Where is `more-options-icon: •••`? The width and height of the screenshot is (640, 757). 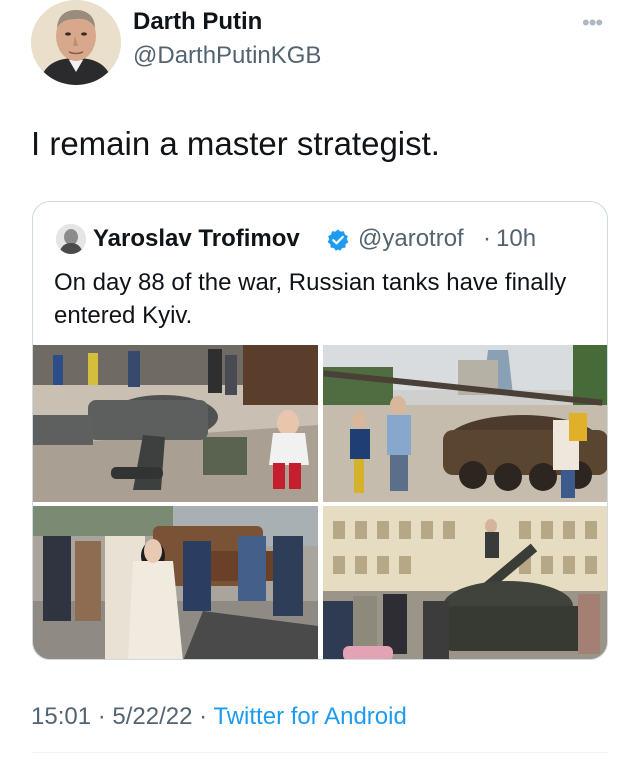
more-options-icon: ••• is located at coordinates (592, 23).